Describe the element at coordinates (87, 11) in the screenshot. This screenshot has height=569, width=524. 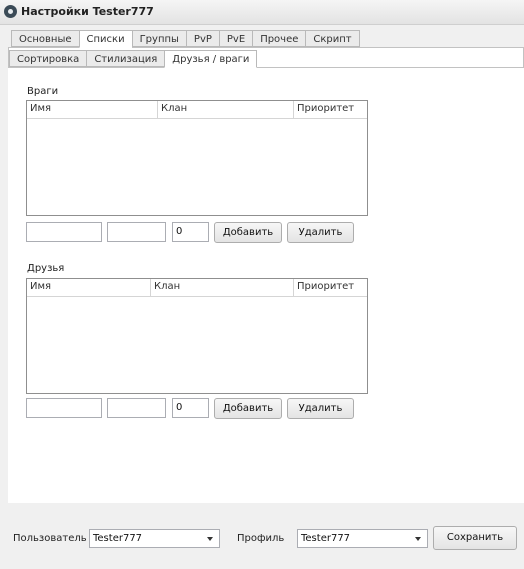
I see `window-title: Настройки Tester777` at that location.